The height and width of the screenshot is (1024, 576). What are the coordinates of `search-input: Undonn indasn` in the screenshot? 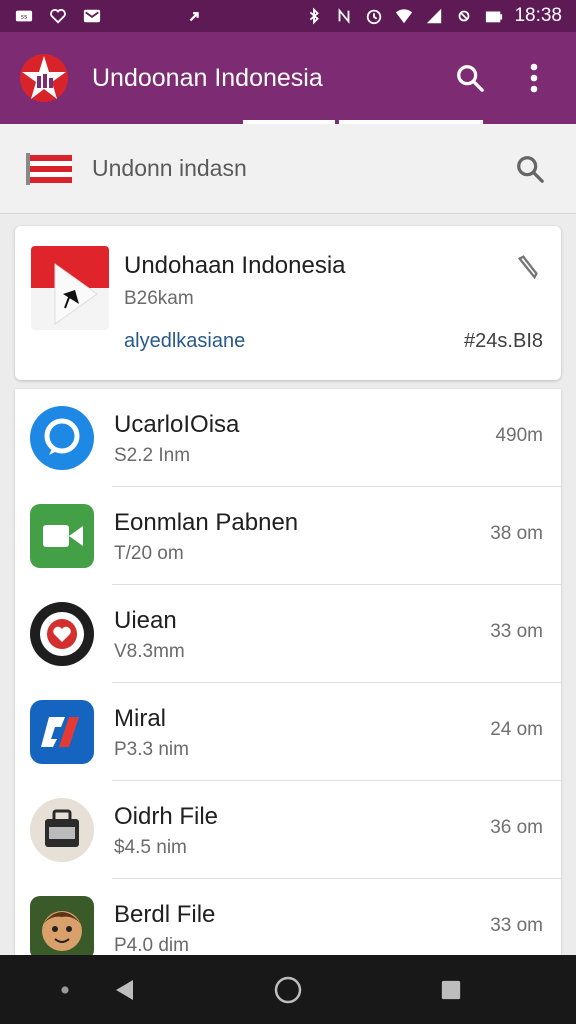 It's located at (301, 168).